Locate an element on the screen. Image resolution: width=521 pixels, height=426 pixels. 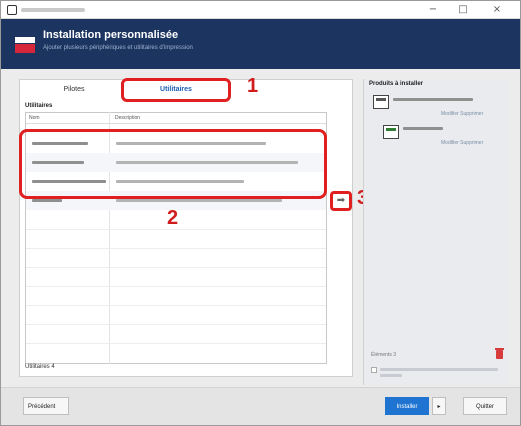
installer-logo-icon is located at coordinates (25, 45).